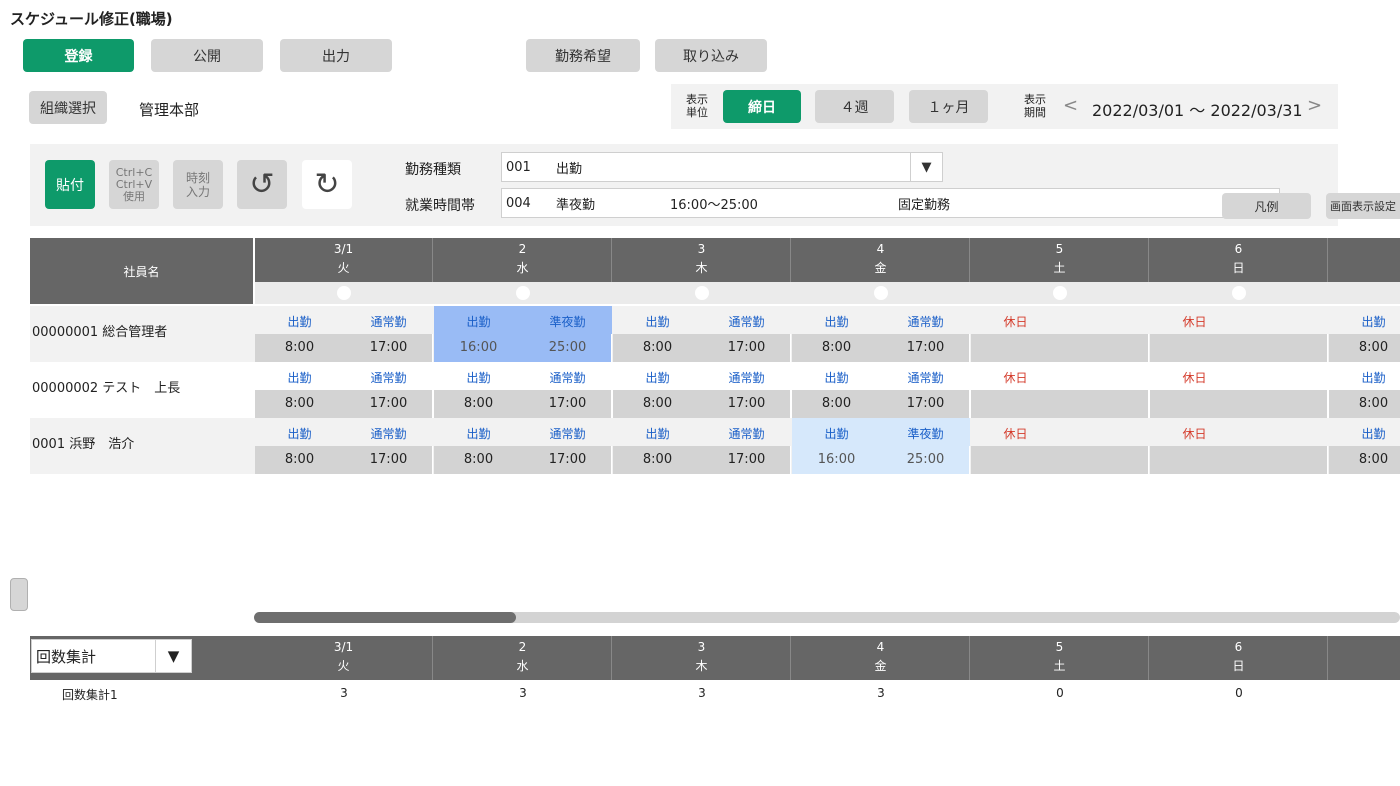 The image size is (1400, 786). What do you see at coordinates (702, 404) in the screenshot?
I see `shift-time-row: 8:00 17:00` at bounding box center [702, 404].